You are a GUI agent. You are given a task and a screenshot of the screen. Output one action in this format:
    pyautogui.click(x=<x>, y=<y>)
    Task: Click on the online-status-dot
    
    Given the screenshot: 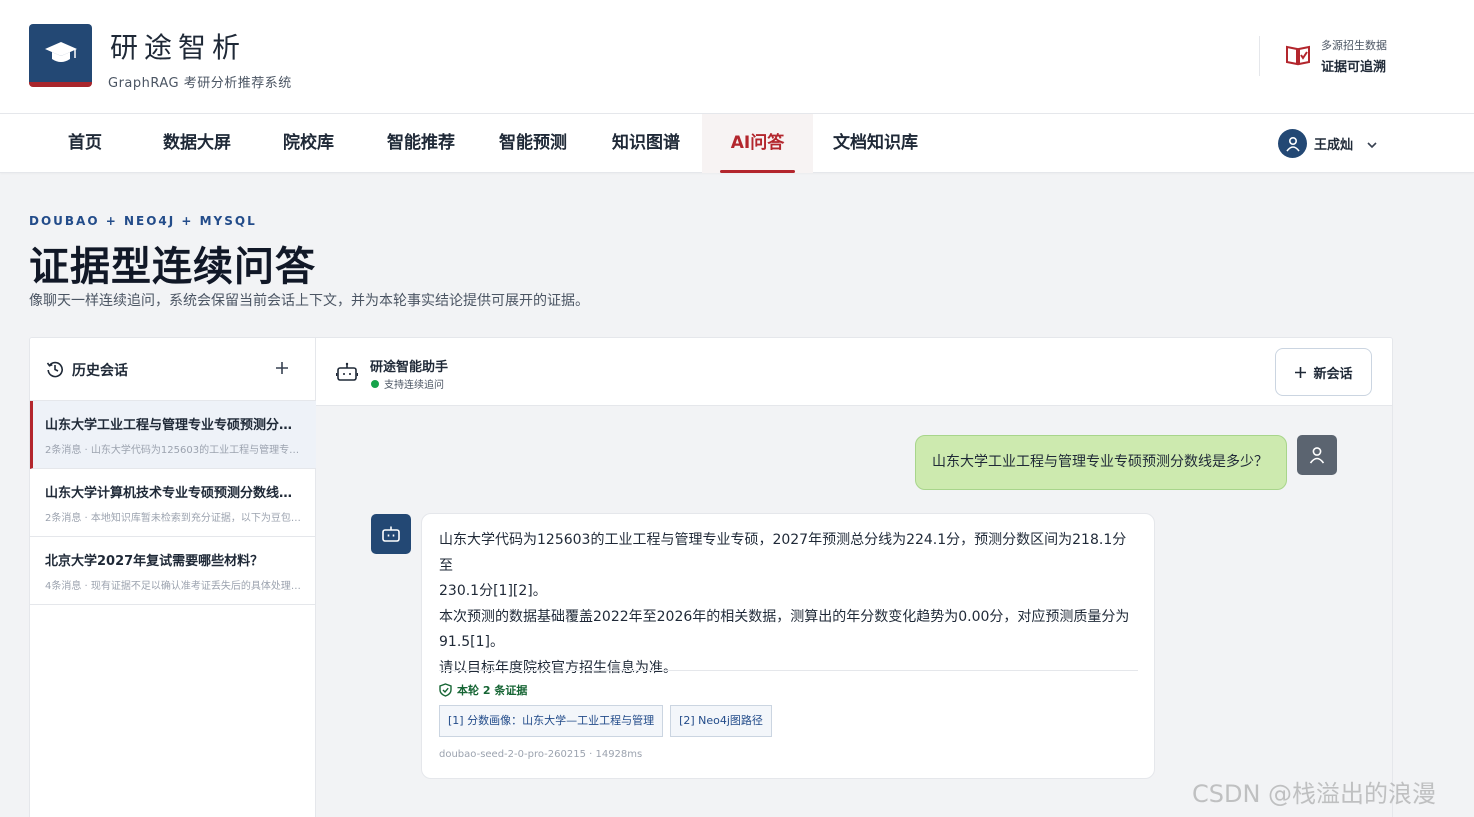 What is the action you would take?
    pyautogui.click(x=375, y=384)
    